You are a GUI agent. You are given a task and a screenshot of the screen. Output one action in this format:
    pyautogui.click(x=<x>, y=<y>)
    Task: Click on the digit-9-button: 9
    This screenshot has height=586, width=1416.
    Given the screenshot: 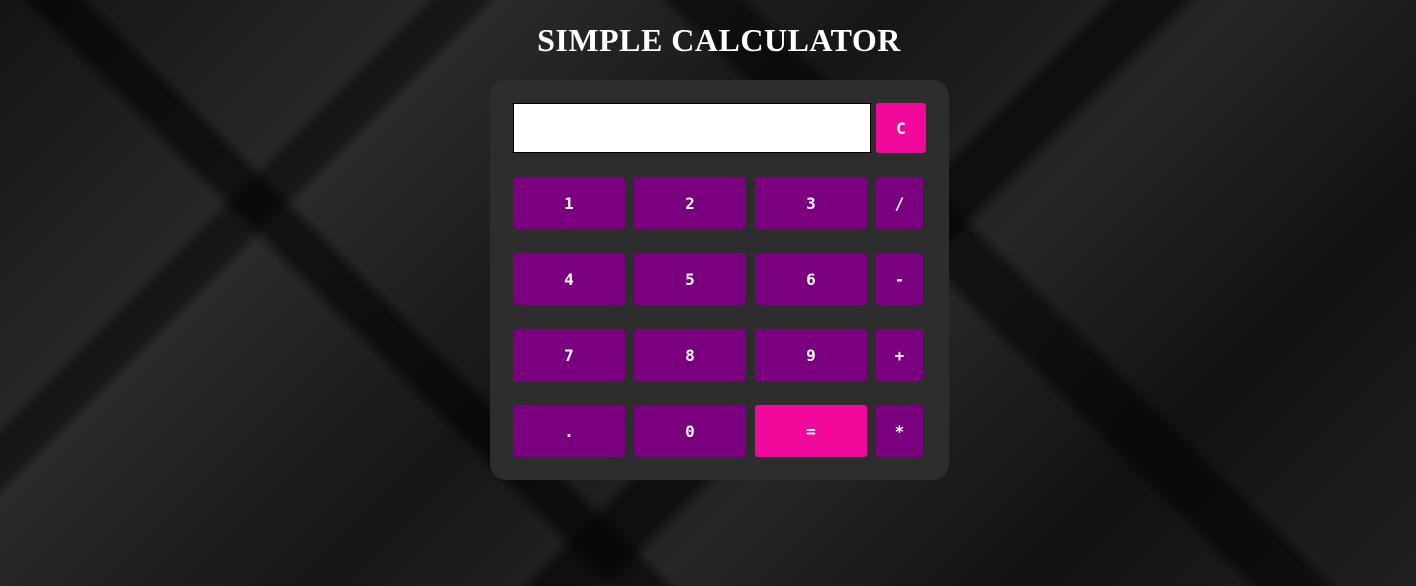 What is the action you would take?
    pyautogui.click(x=811, y=355)
    